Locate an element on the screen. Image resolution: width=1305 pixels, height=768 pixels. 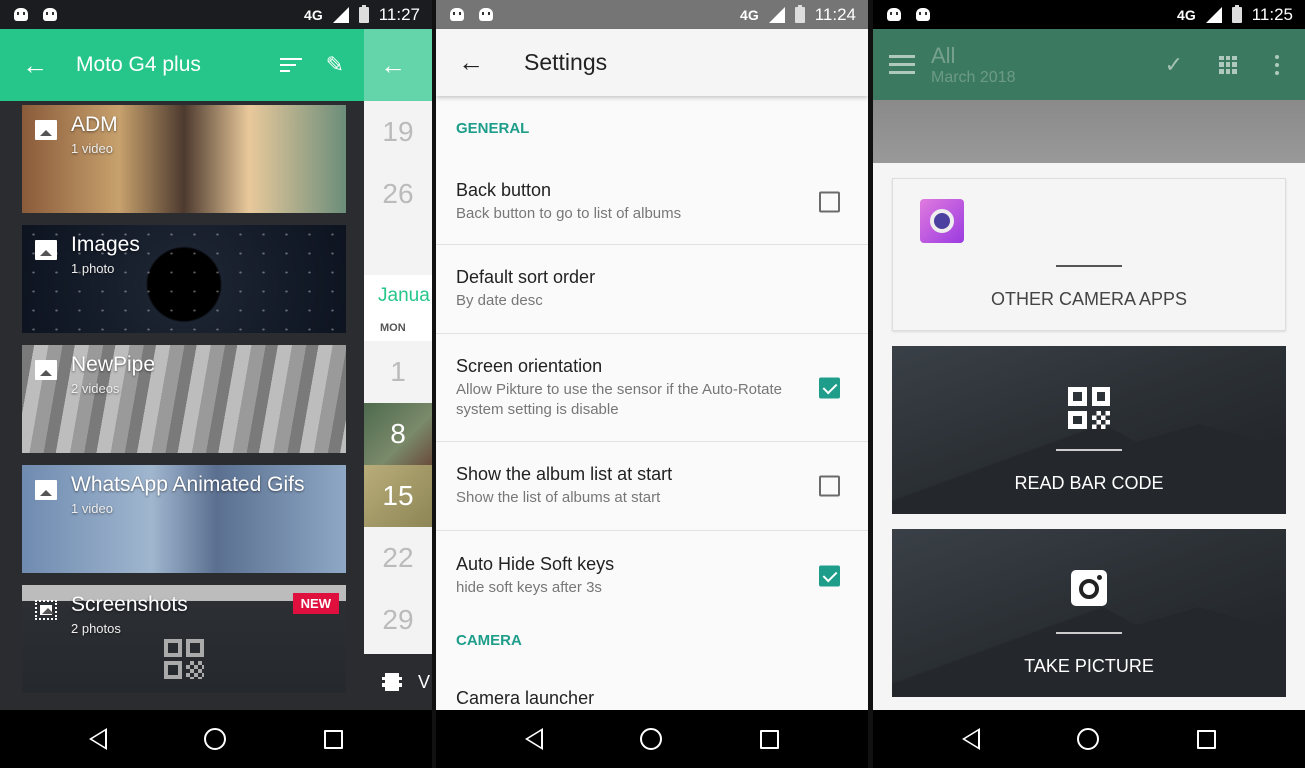
camera-icon is located at coordinates (1089, 588).